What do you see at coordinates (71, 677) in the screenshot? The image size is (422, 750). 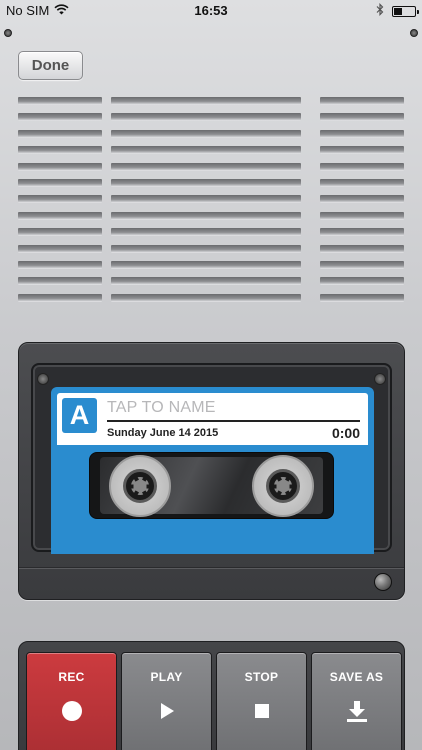 I see `rec-label: REC` at bounding box center [71, 677].